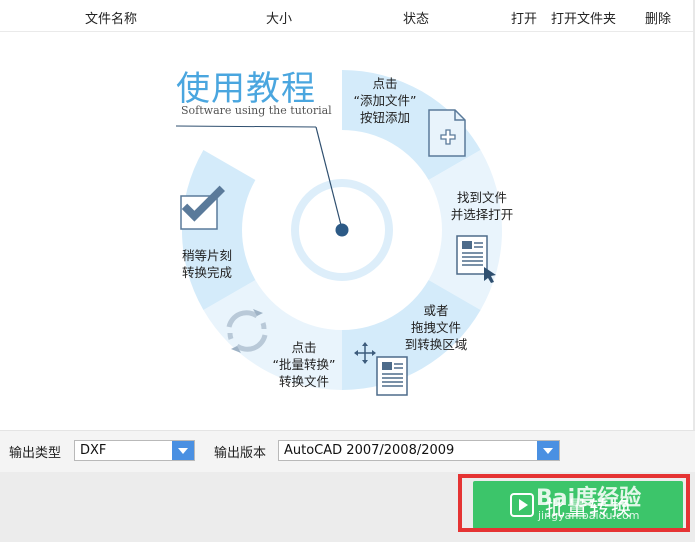 This screenshot has height=542, width=695. Describe the element at coordinates (385, 100) in the screenshot. I see `step-1-text: 点击 “添加文件” 按钮添加` at that location.